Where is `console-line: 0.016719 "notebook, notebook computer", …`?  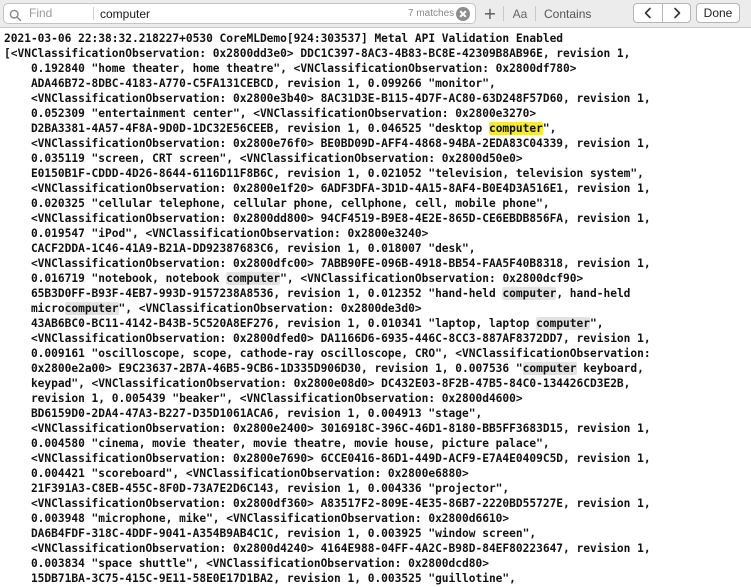
console-line: 0.016719 "notebook, notebook computer", … is located at coordinates (294, 278).